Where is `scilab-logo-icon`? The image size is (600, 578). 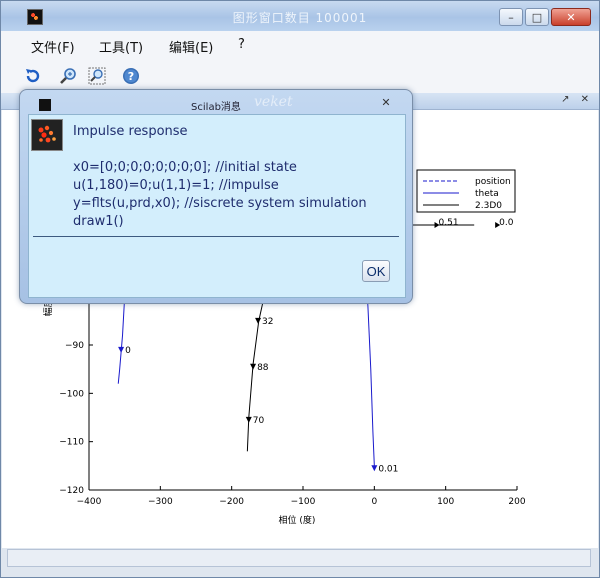 scilab-logo-icon is located at coordinates (47, 135).